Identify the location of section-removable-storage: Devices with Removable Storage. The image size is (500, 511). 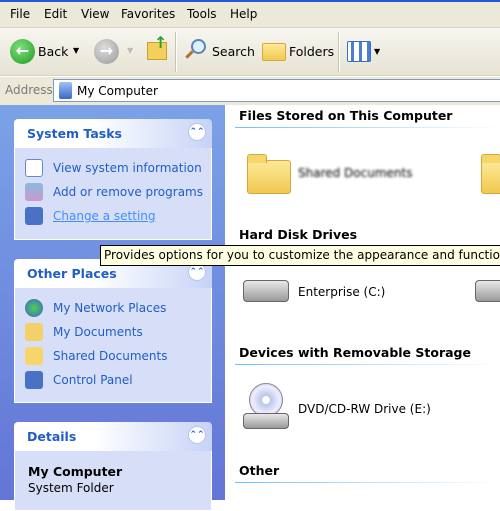
(355, 352).